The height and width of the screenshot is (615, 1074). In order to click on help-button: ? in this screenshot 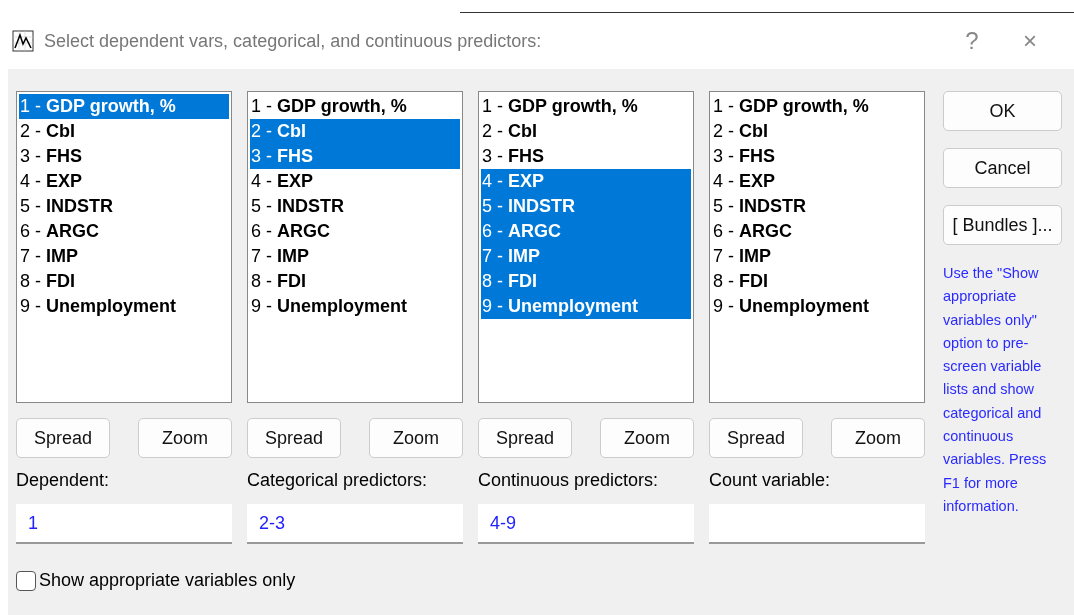, I will do `click(972, 41)`.